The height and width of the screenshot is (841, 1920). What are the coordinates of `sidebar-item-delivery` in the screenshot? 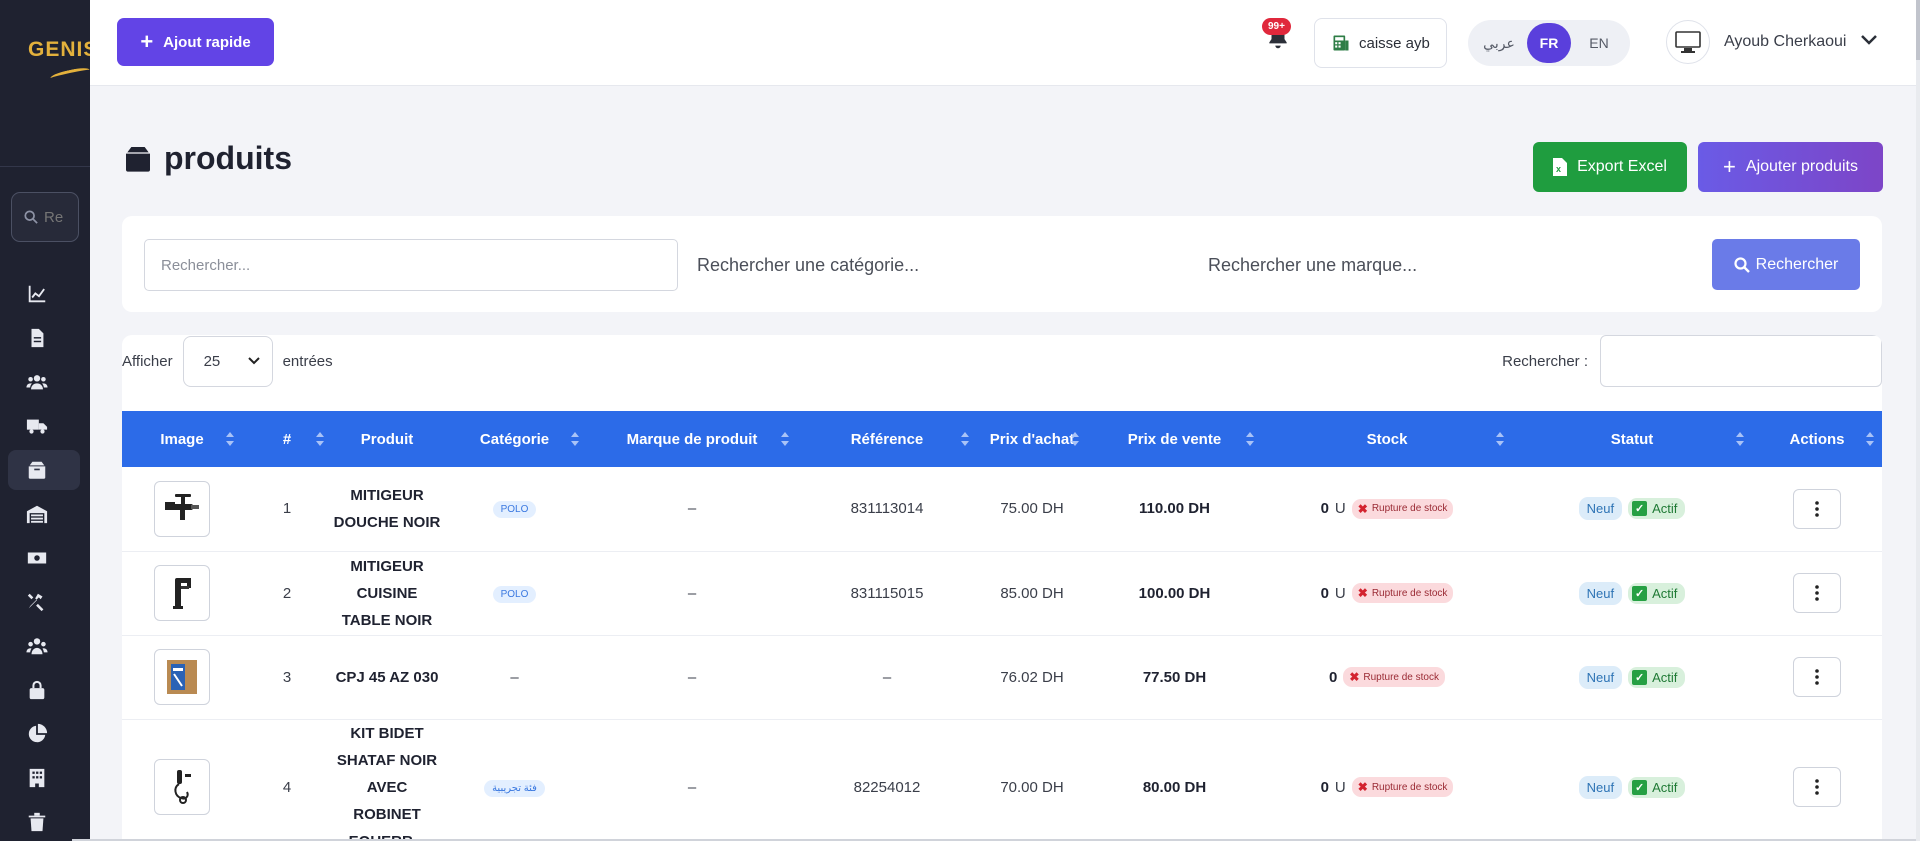 It's located at (45, 426).